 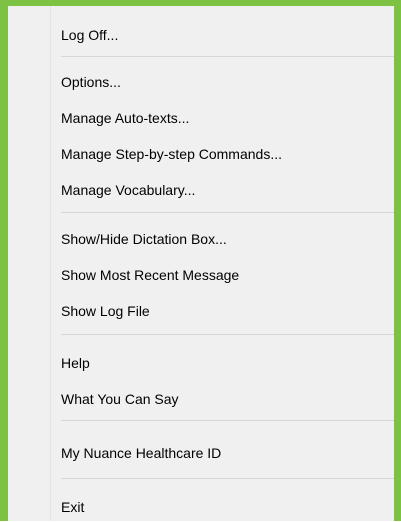 I want to click on menu-item-label: Exit, so click(x=73, y=507).